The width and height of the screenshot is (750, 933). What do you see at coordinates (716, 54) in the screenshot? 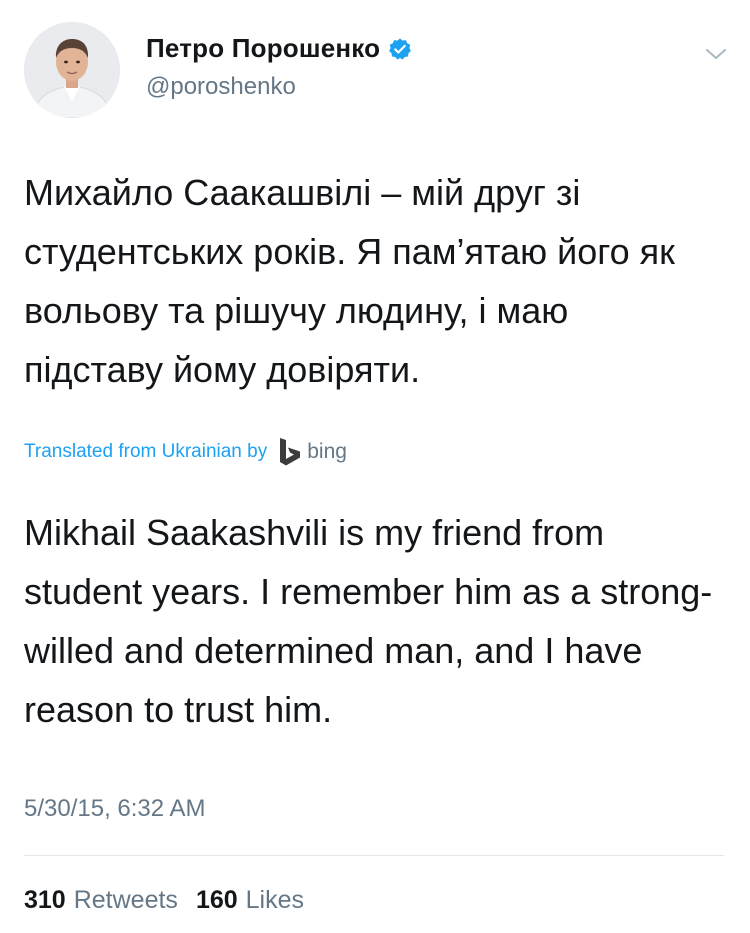
I see `chevron-down-icon` at bounding box center [716, 54].